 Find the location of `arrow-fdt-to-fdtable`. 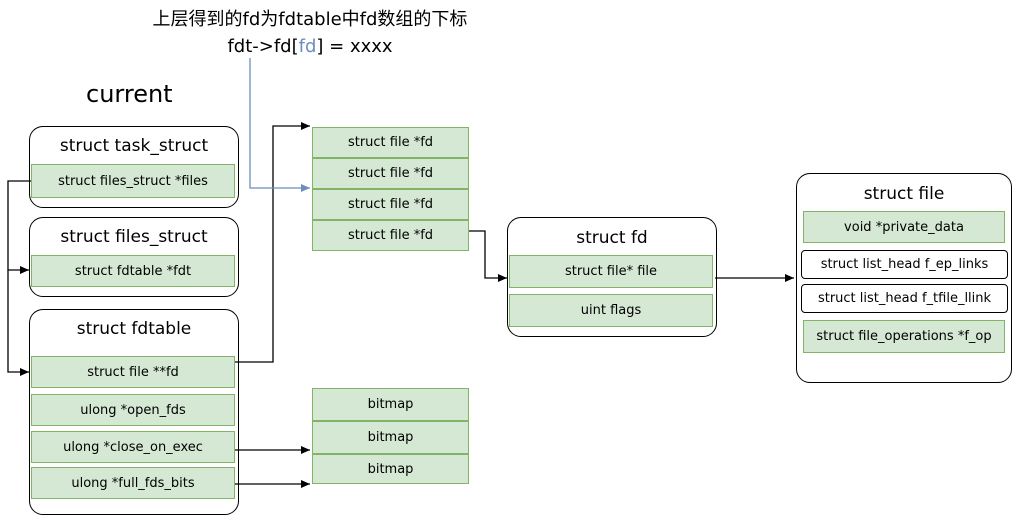

arrow-fdt-to-fdtable is located at coordinates (18, 323).